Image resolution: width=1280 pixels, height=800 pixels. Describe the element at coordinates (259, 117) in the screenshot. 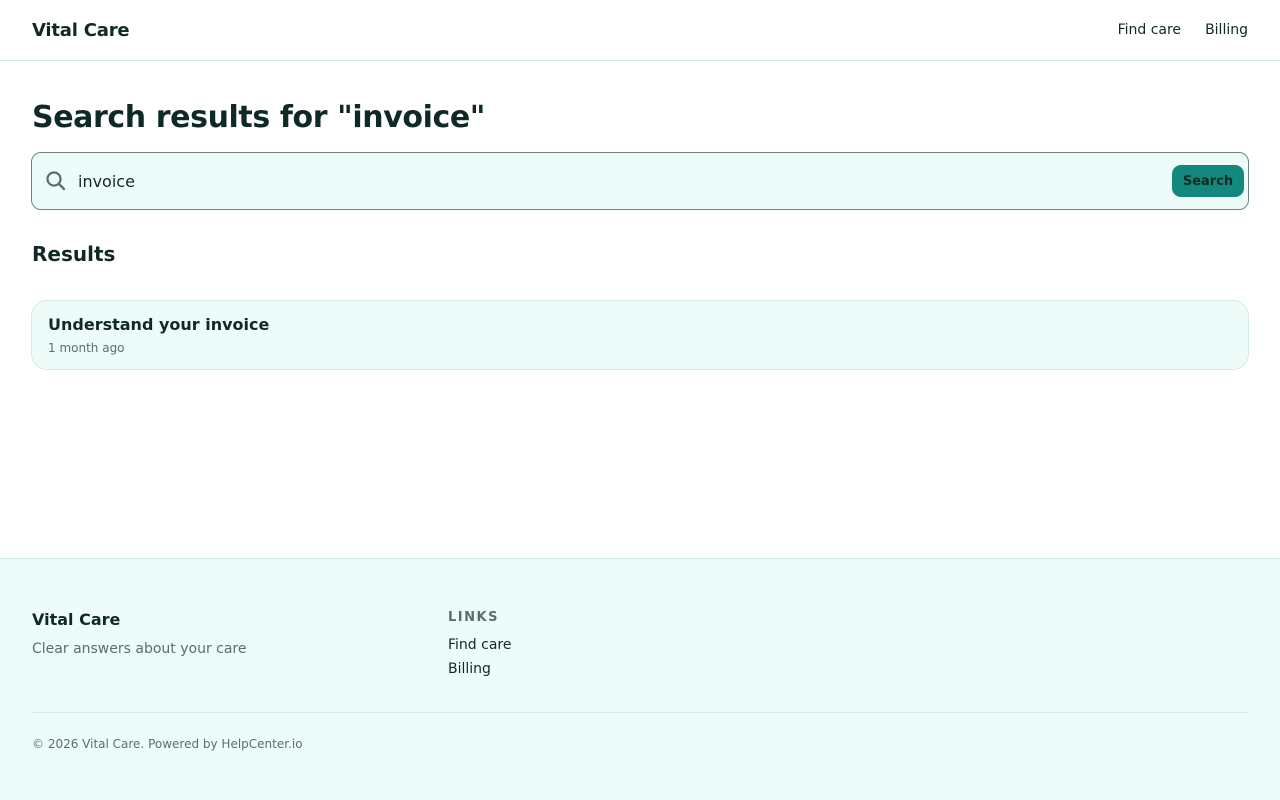

I see `page-title: Search results for "invoice"` at that location.